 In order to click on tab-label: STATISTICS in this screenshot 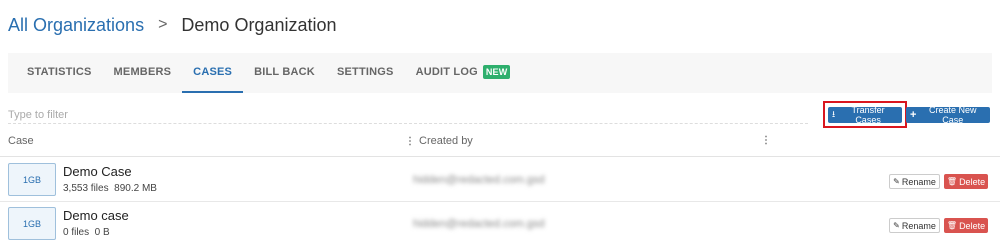, I will do `click(59, 72)`.